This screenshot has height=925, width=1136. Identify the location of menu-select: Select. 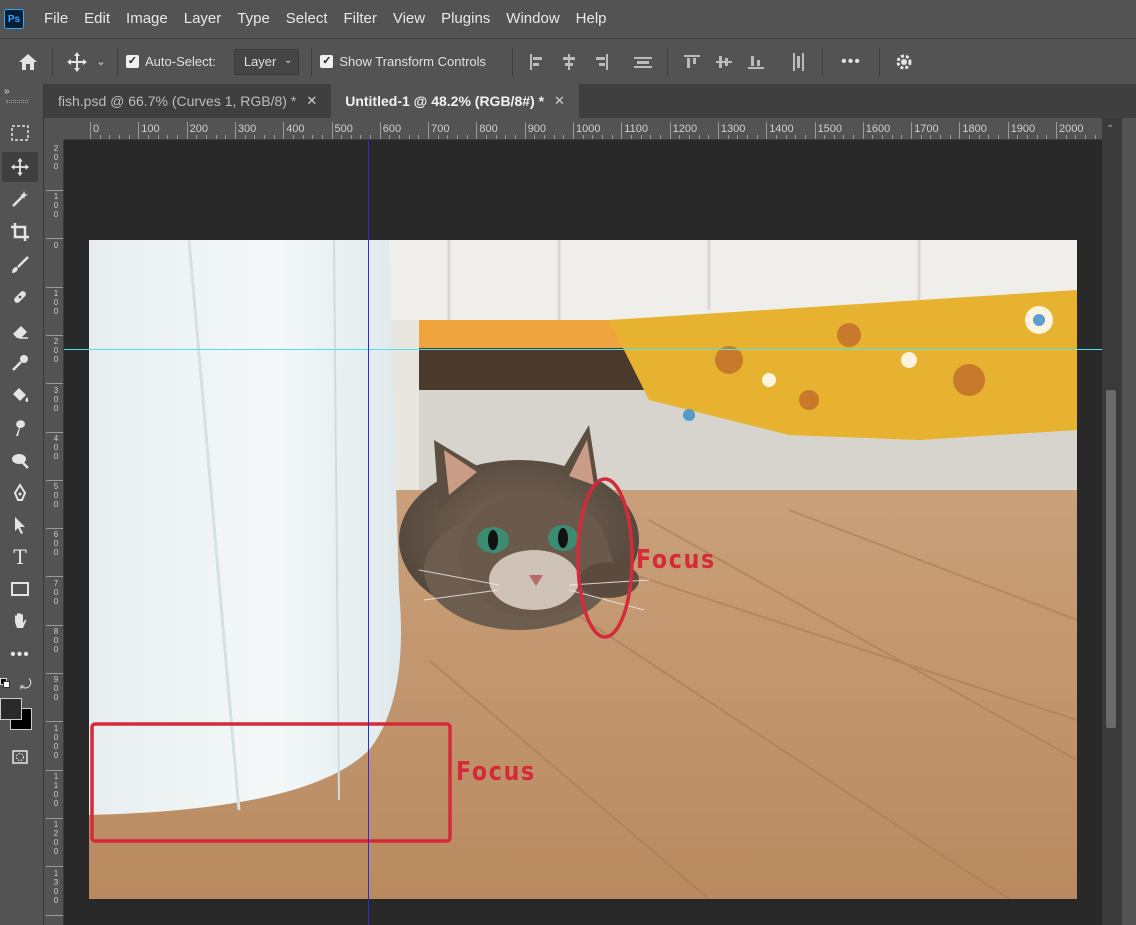
(307, 19).